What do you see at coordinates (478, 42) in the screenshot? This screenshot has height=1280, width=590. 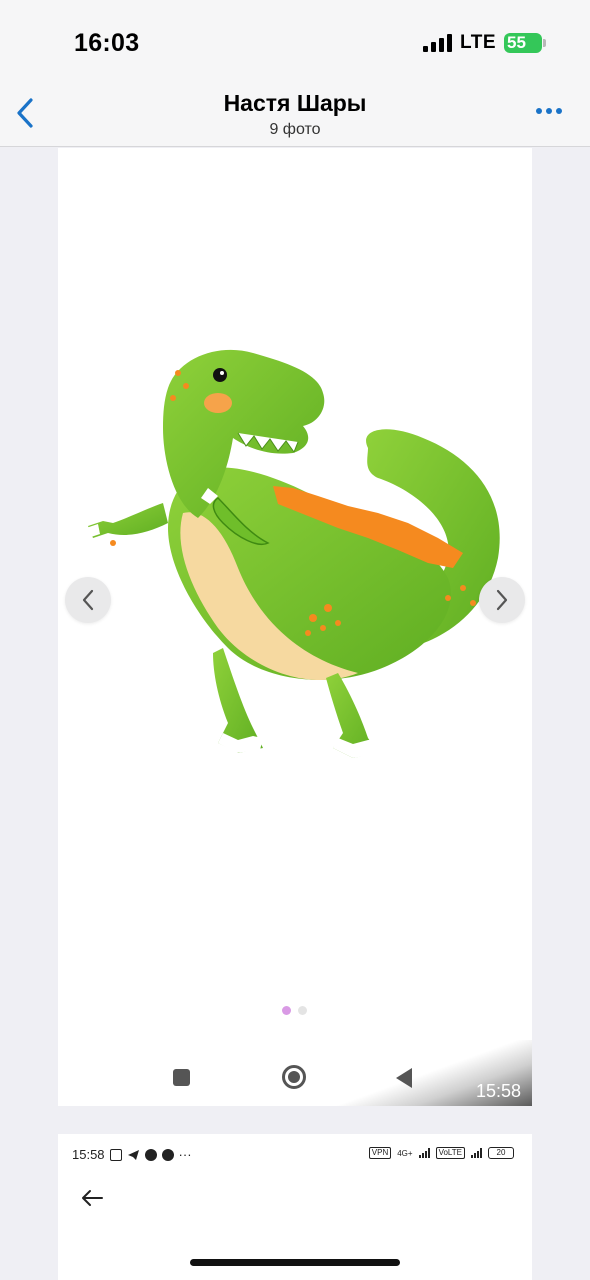 I see `network-type: LTE` at bounding box center [478, 42].